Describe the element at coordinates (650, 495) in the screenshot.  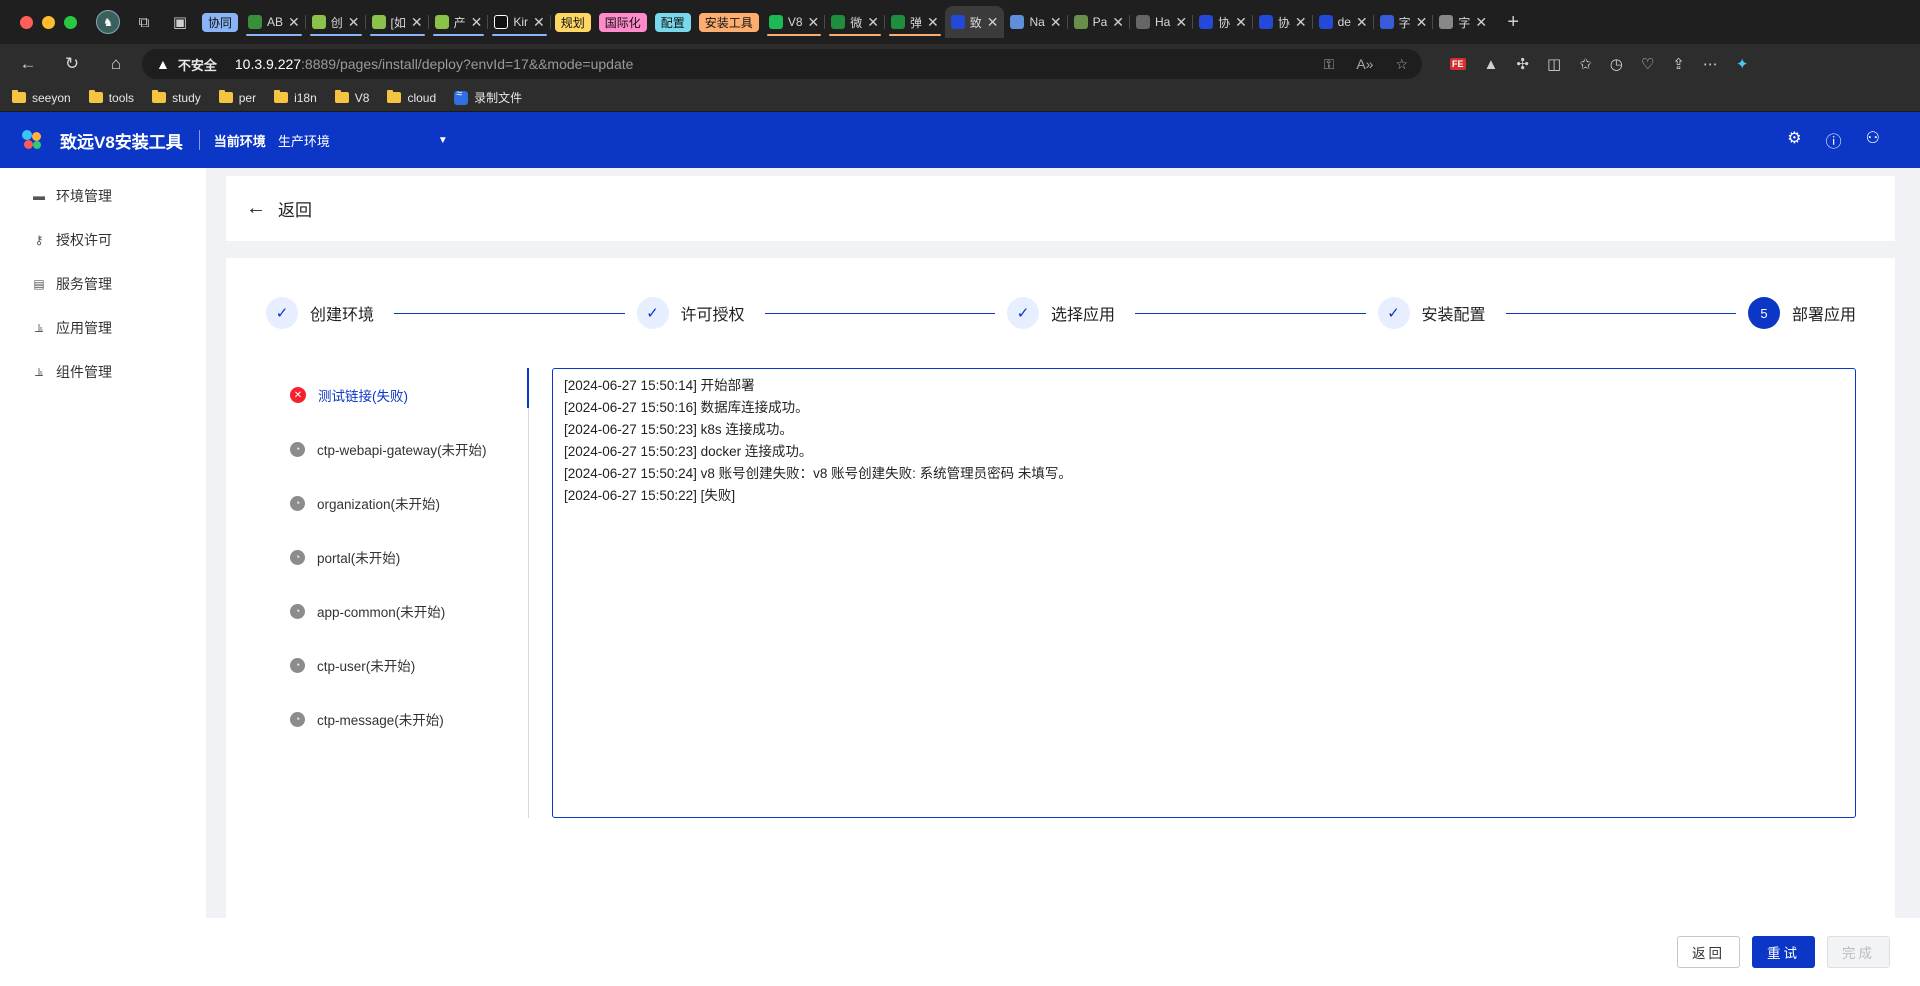
I see `log-line: [2024-06-27 15:50:22] [失败]` at that location.